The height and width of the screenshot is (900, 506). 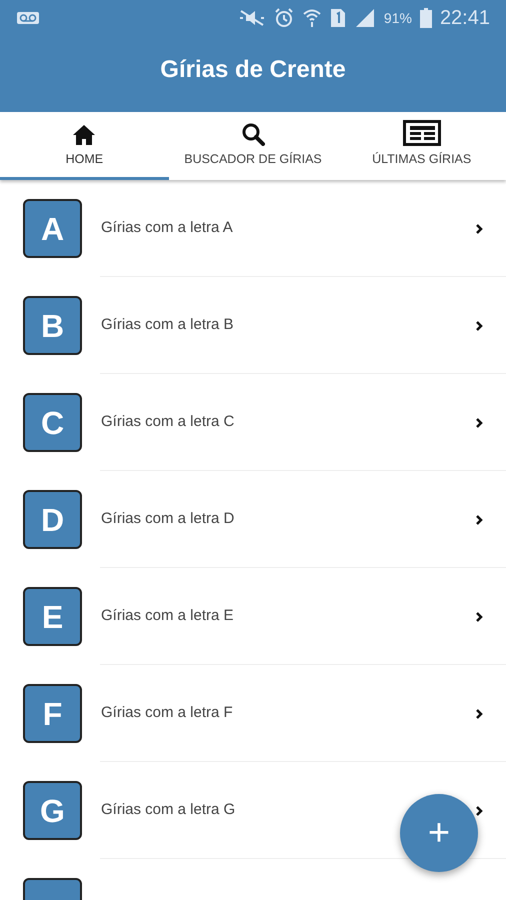 What do you see at coordinates (253, 228) in the screenshot?
I see `list-item: A Gírias com a letra A` at bounding box center [253, 228].